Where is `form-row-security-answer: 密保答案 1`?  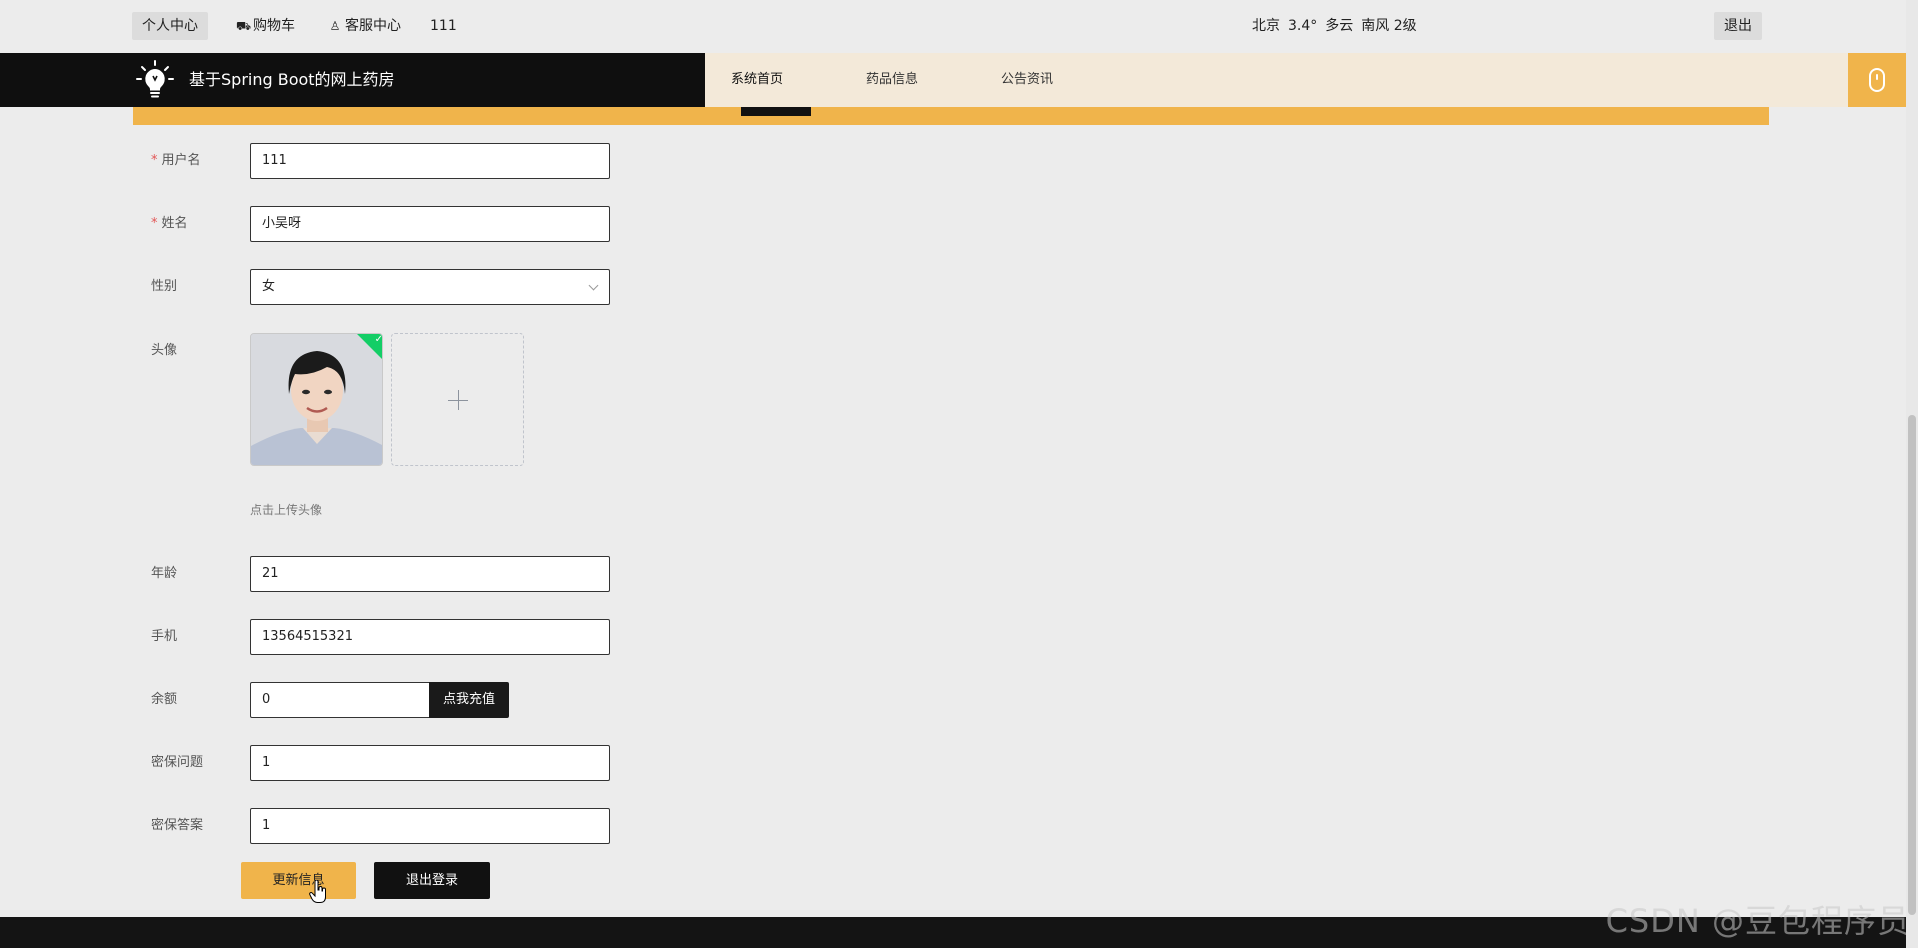 form-row-security-answer: 密保答案 1 is located at coordinates (350, 826).